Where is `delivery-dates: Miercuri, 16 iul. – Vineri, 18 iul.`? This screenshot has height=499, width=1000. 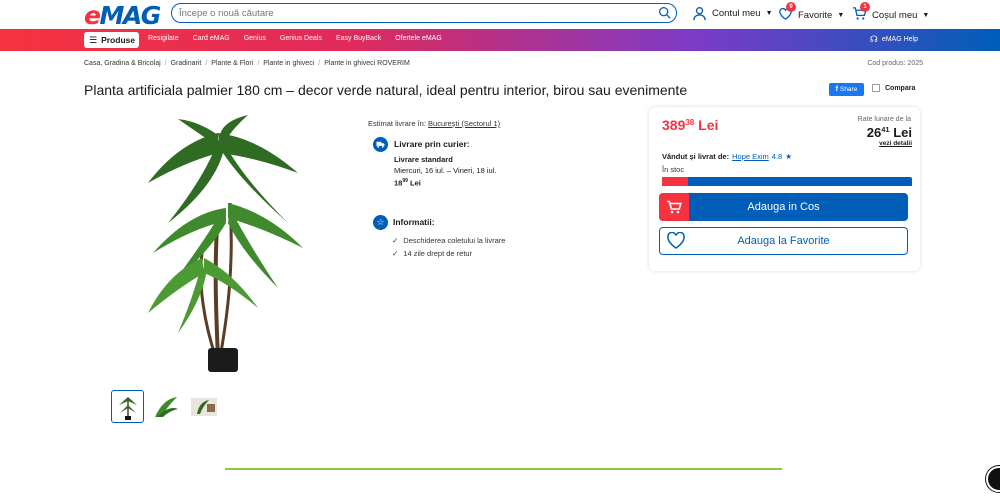
delivery-dates: Miercuri, 16 iul. – Vineri, 18 iul. is located at coordinates (445, 170).